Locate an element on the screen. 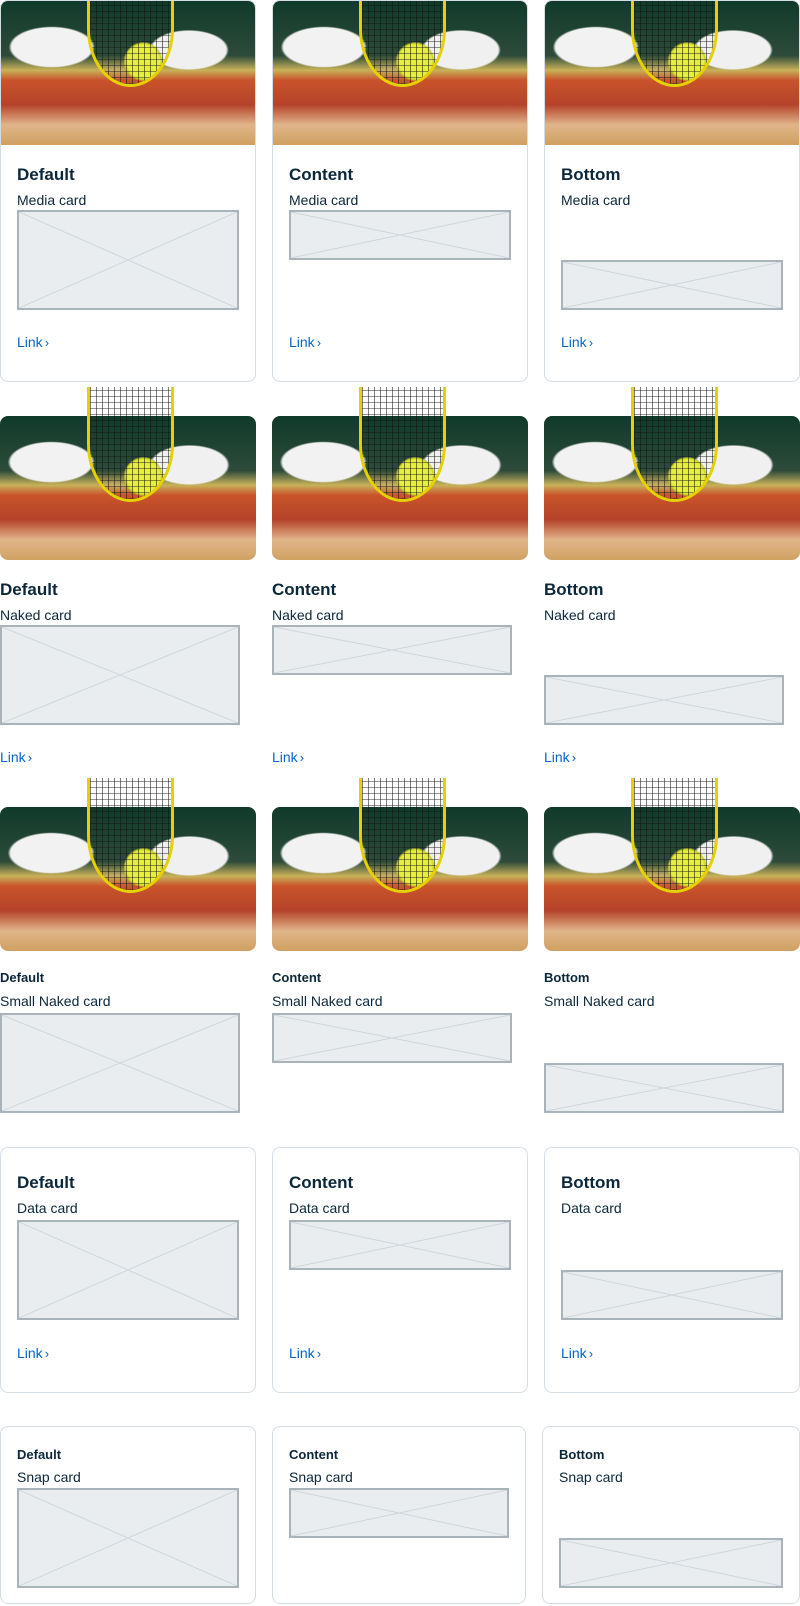 Image resolution: width=800 pixels, height=1606 pixels. naked-card-default: Default Naked card Link › is located at coordinates (128, 581).